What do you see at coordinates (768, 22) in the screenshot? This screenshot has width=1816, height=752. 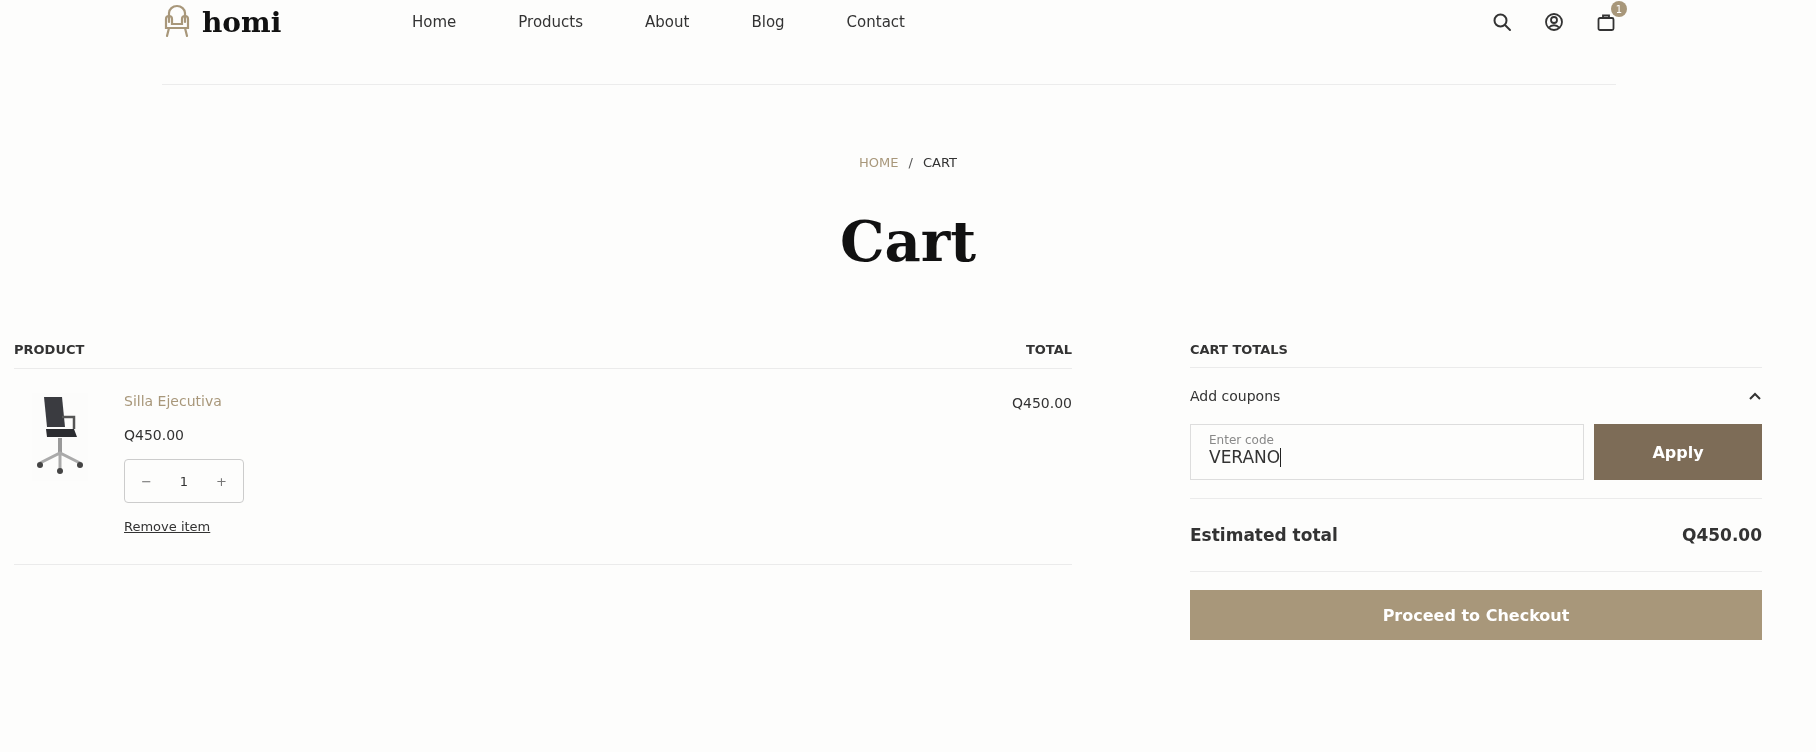 I see `nav-link: Blog` at bounding box center [768, 22].